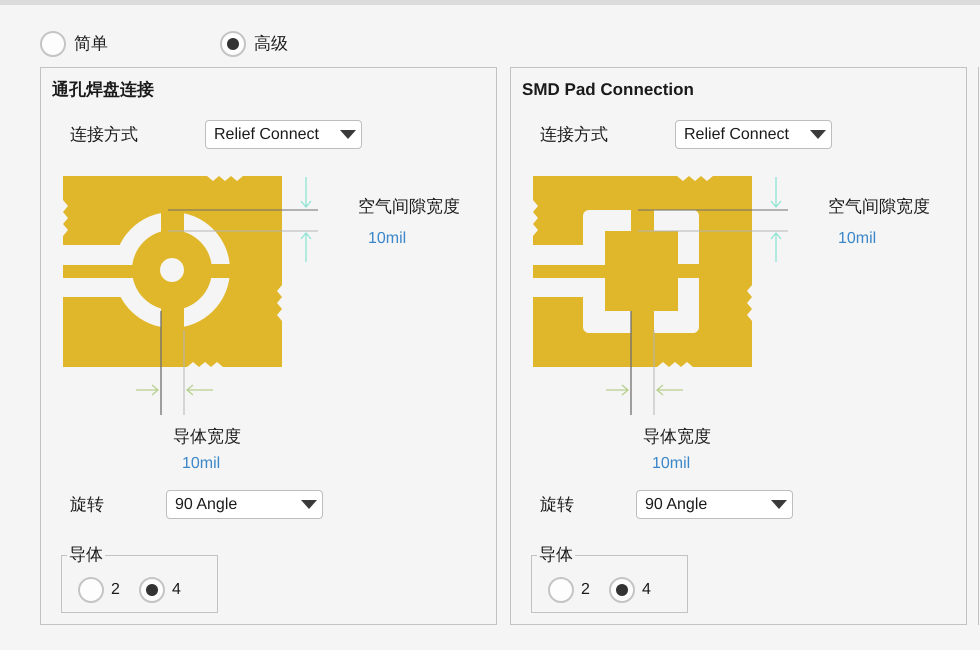 Image resolution: width=980 pixels, height=650 pixels. I want to click on radio-label: 简单, so click(91, 44).